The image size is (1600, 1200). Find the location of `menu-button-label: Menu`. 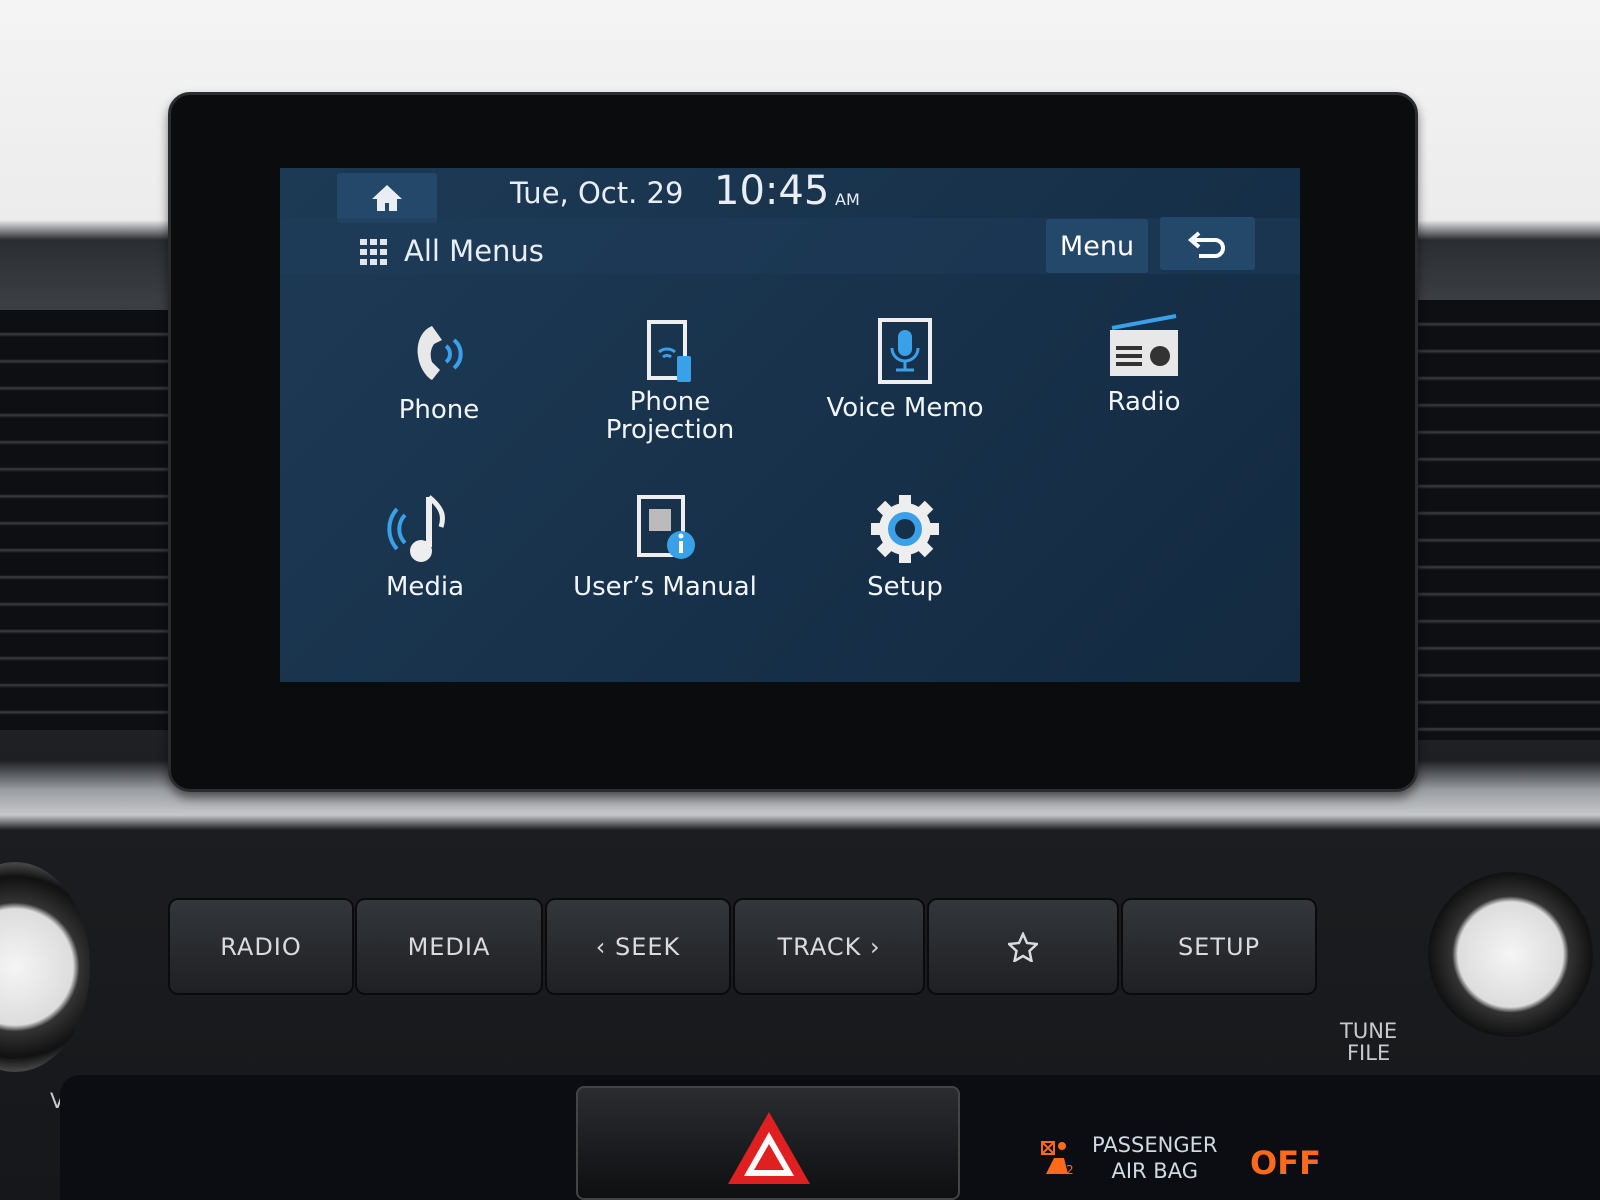

menu-button-label: Menu is located at coordinates (1097, 246).